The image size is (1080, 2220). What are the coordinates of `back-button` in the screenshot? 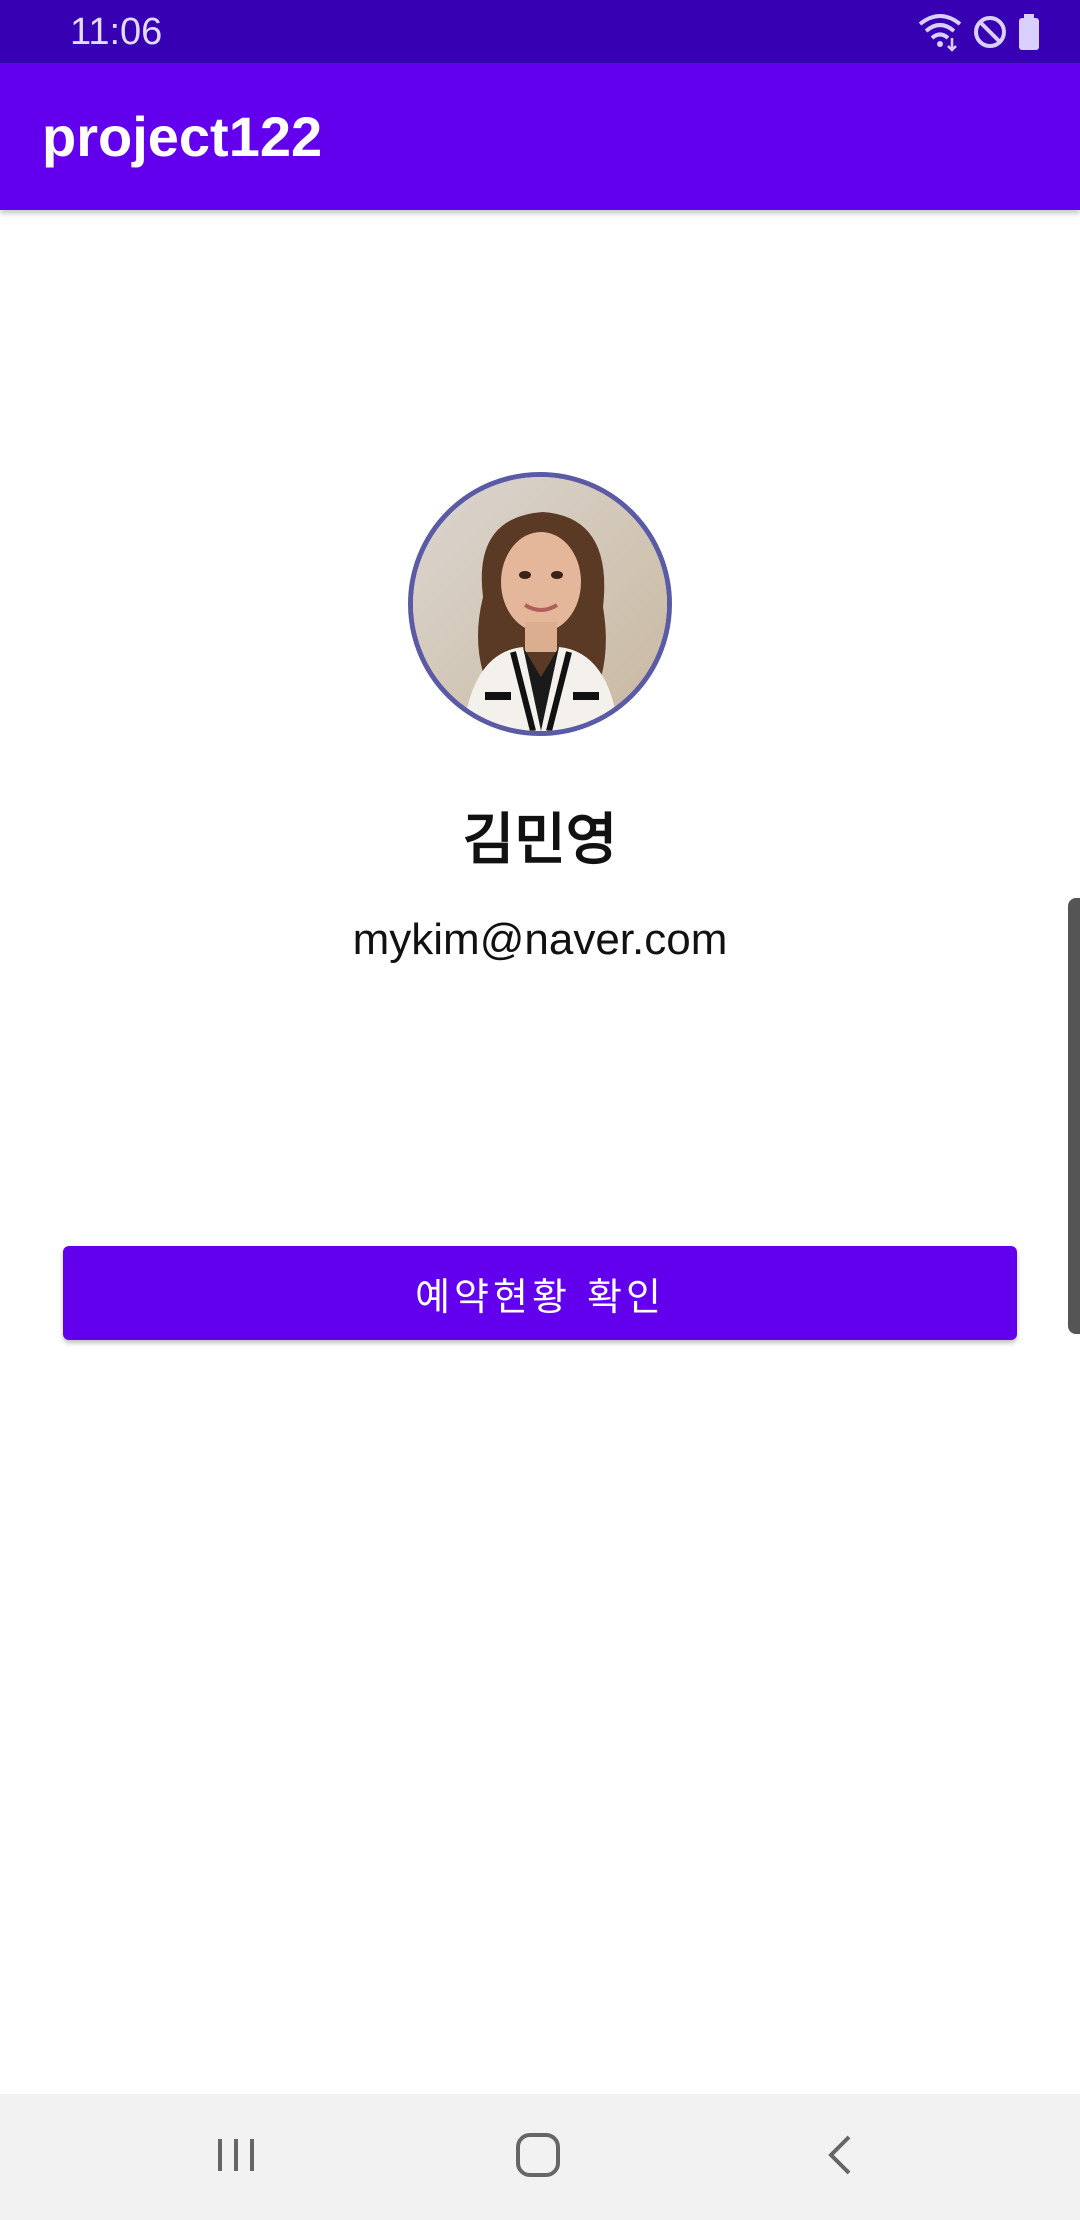 It's located at (840, 2157).